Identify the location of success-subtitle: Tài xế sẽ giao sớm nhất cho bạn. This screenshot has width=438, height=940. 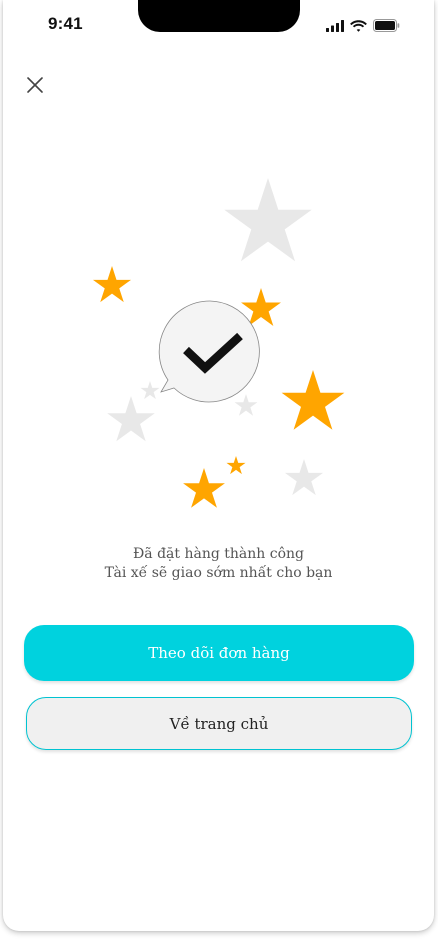
(218, 573).